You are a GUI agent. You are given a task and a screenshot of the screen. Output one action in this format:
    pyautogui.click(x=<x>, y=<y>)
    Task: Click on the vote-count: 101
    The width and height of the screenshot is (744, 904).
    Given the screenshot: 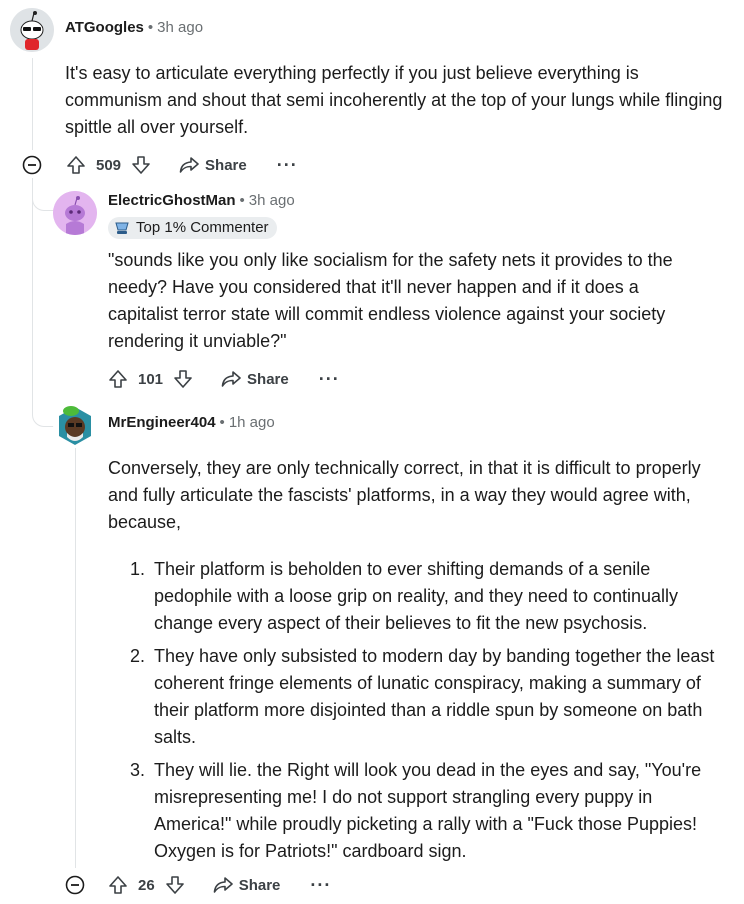 What is the action you would take?
    pyautogui.click(x=151, y=379)
    